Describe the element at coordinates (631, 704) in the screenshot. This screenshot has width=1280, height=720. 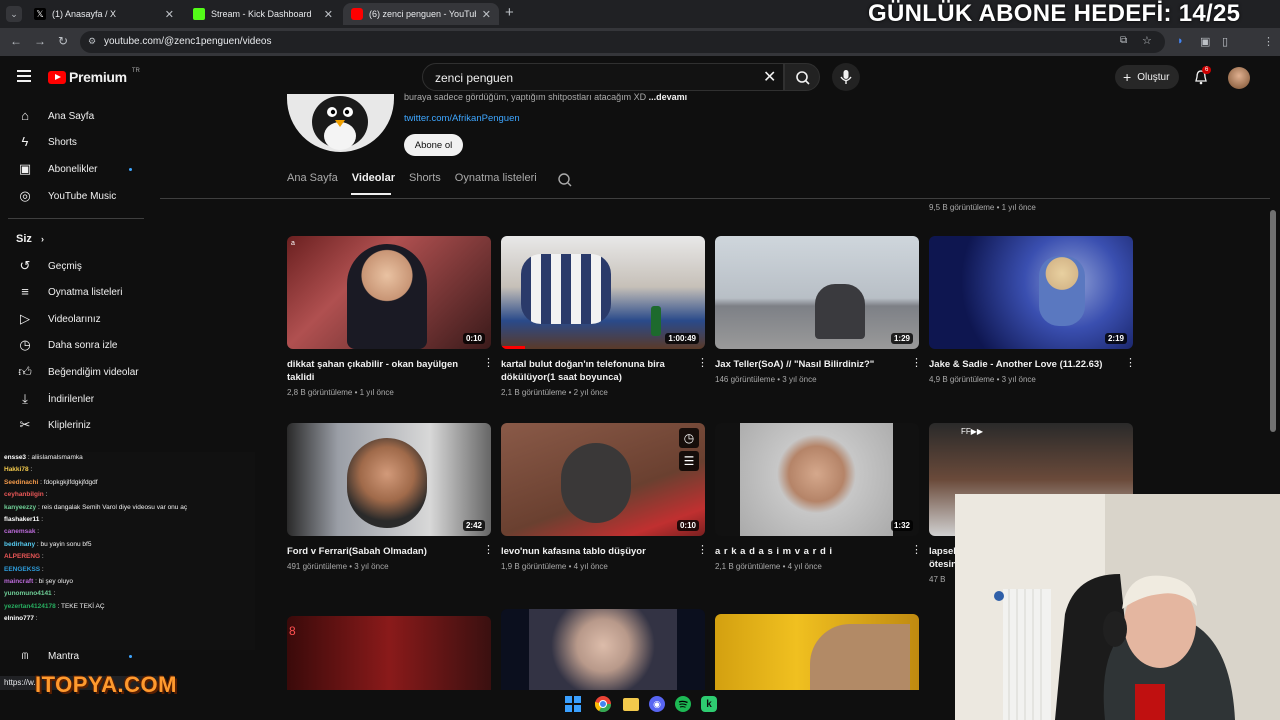
I see `file-explorer-icon` at that location.